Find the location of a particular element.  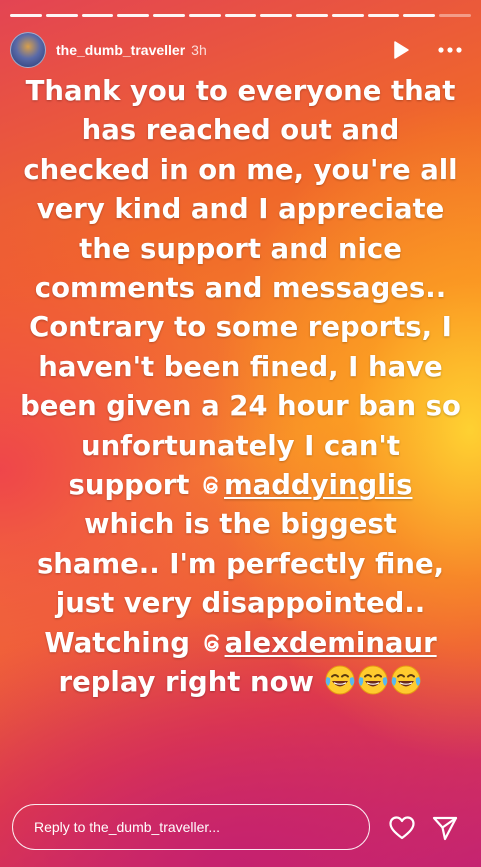

story-progress-bar is located at coordinates (240, 15).